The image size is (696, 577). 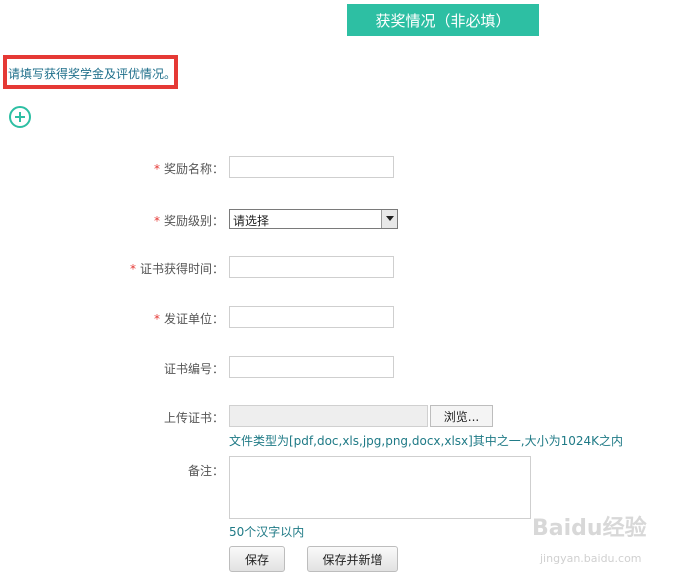 What do you see at coordinates (176, 269) in the screenshot?
I see `cert-date-label: * 证书获得时间：` at bounding box center [176, 269].